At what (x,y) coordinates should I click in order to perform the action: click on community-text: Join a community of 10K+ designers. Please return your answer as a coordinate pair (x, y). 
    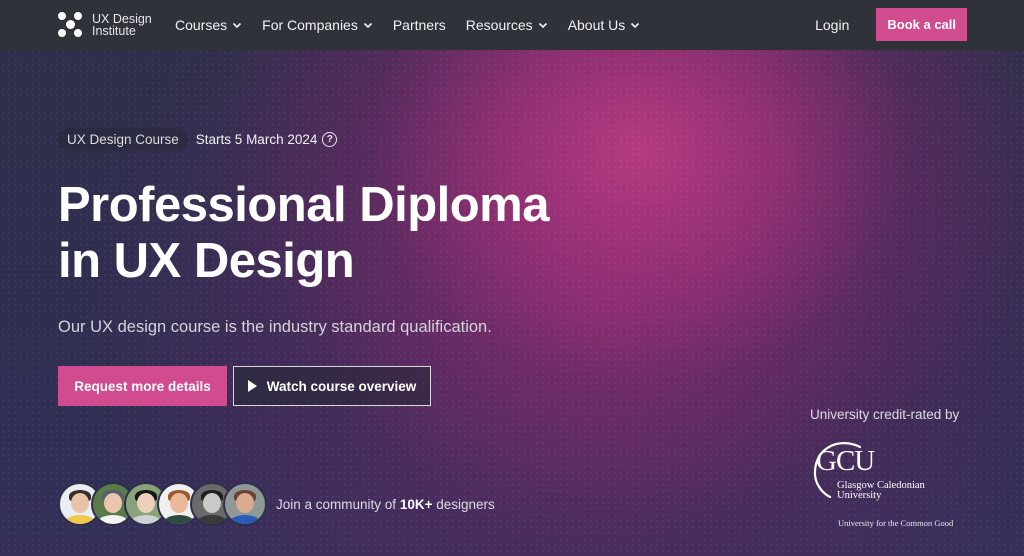
    Looking at the image, I should click on (385, 504).